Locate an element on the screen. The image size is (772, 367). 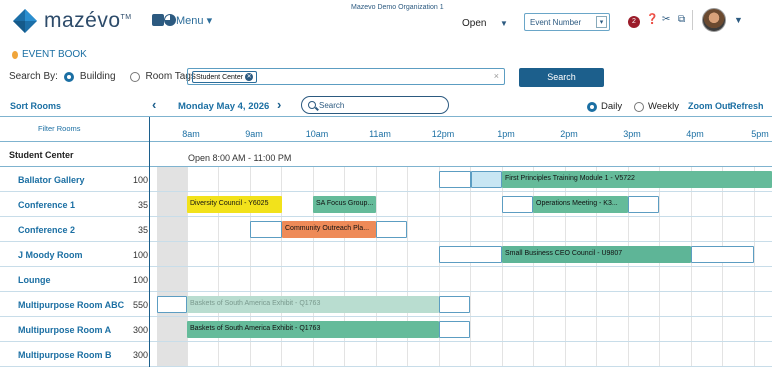
refresh-link: Refresh is located at coordinates (747, 106).